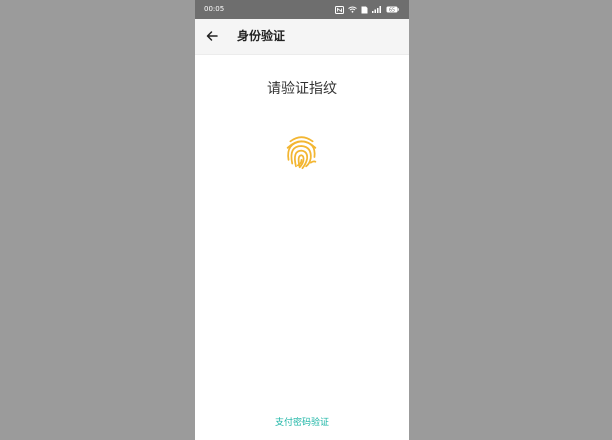 Image resolution: width=612 pixels, height=440 pixels. I want to click on battery-icon: 65, so click(392, 9).